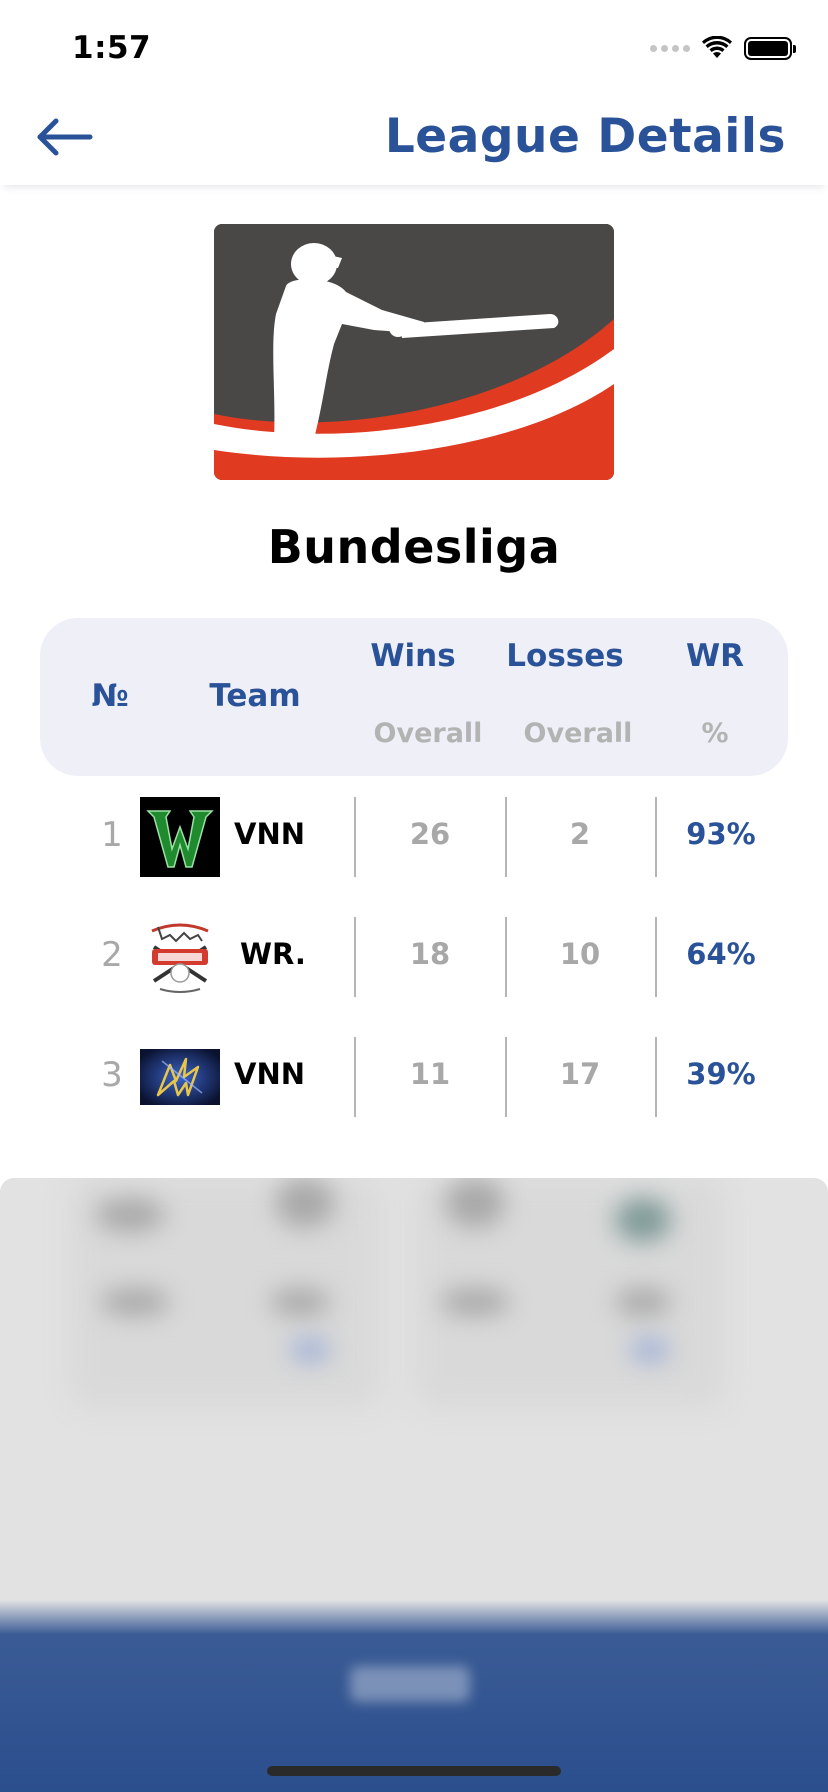  What do you see at coordinates (255, 696) in the screenshot?
I see `column-header-team: Team` at bounding box center [255, 696].